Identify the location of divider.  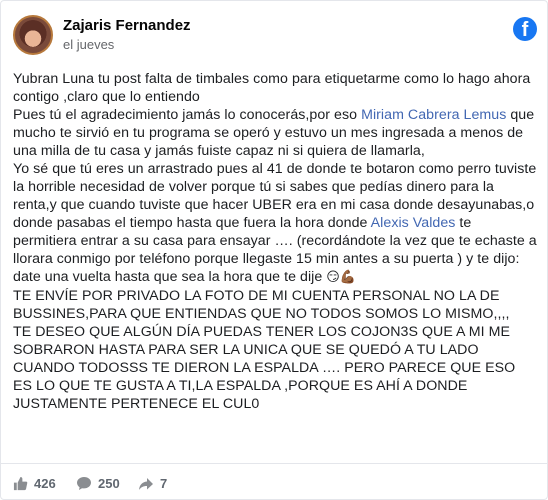
(274, 463).